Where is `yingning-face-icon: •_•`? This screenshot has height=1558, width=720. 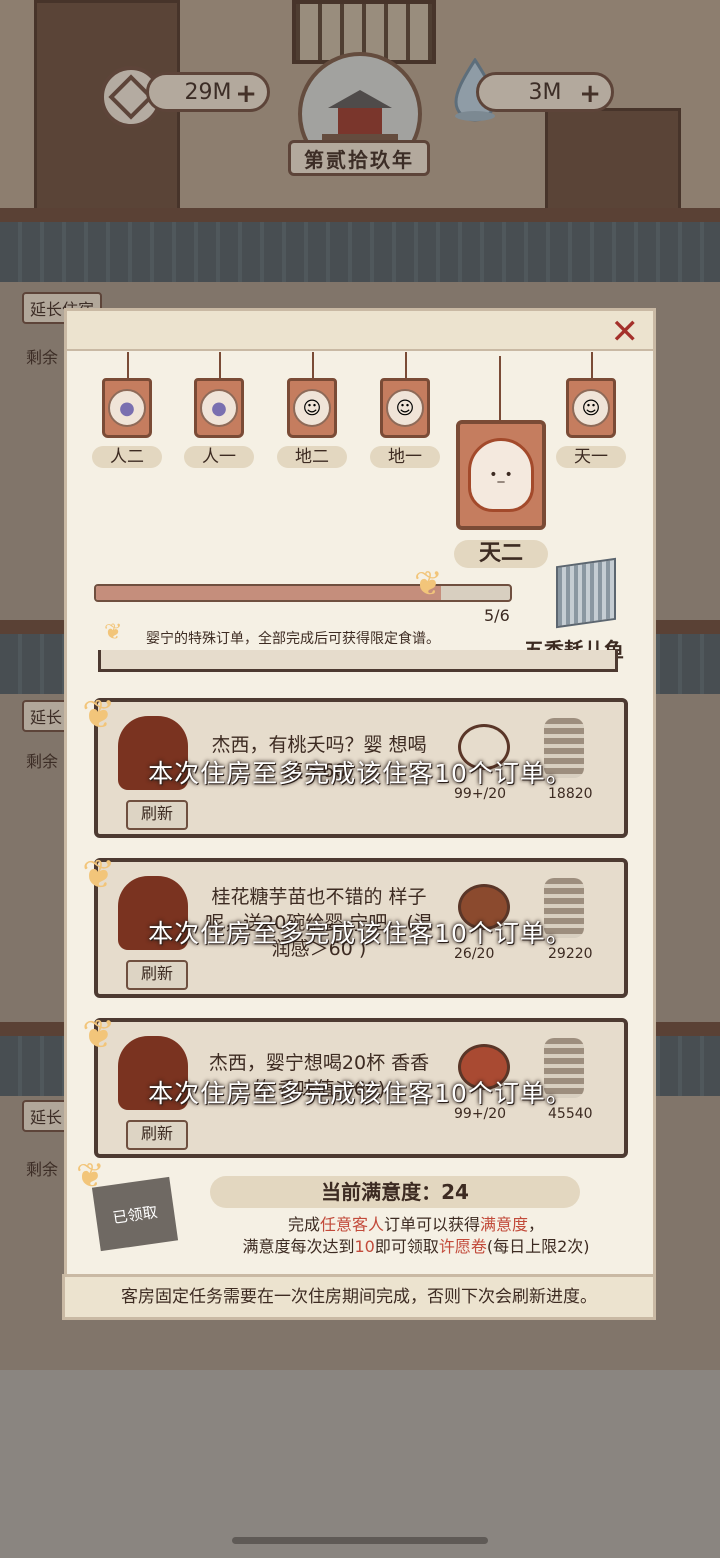
yingning-face-icon: •_• is located at coordinates (501, 475).